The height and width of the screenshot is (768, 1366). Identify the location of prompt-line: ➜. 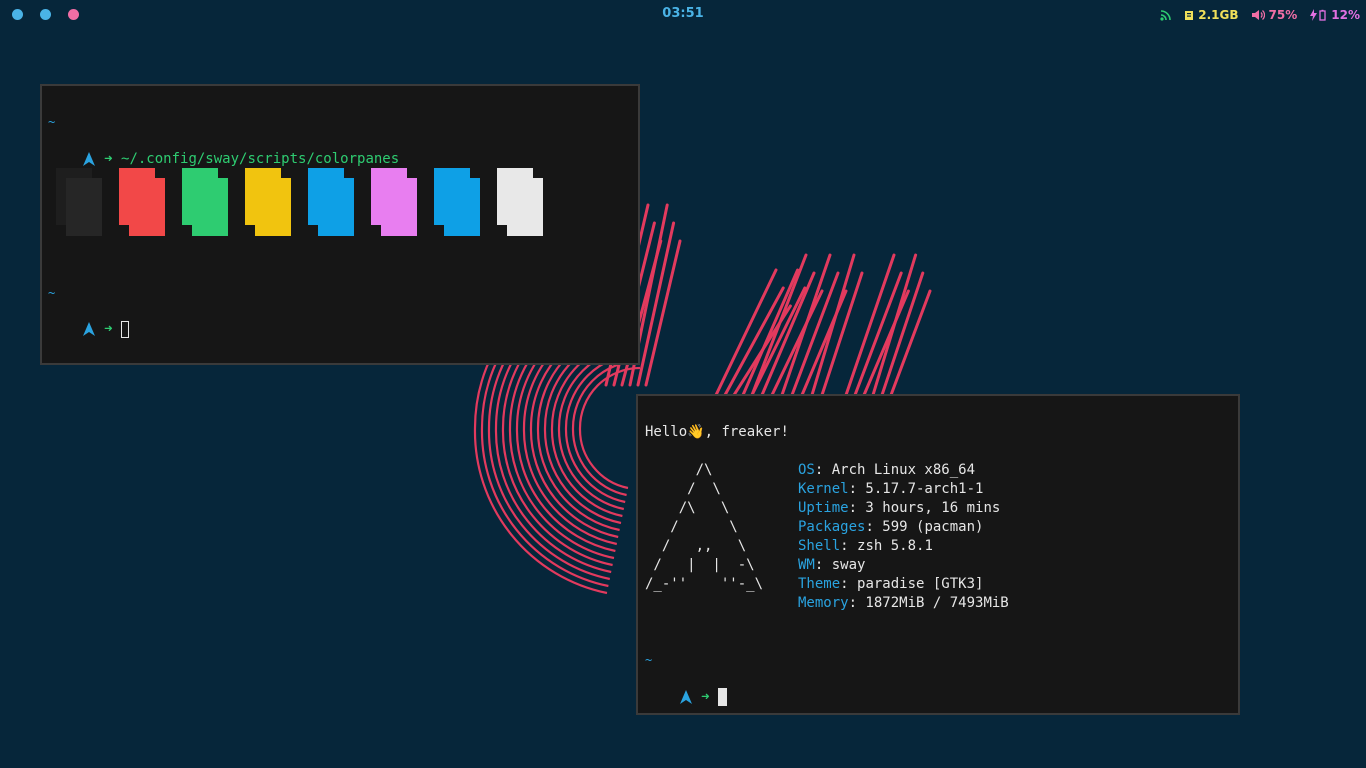
(686, 697).